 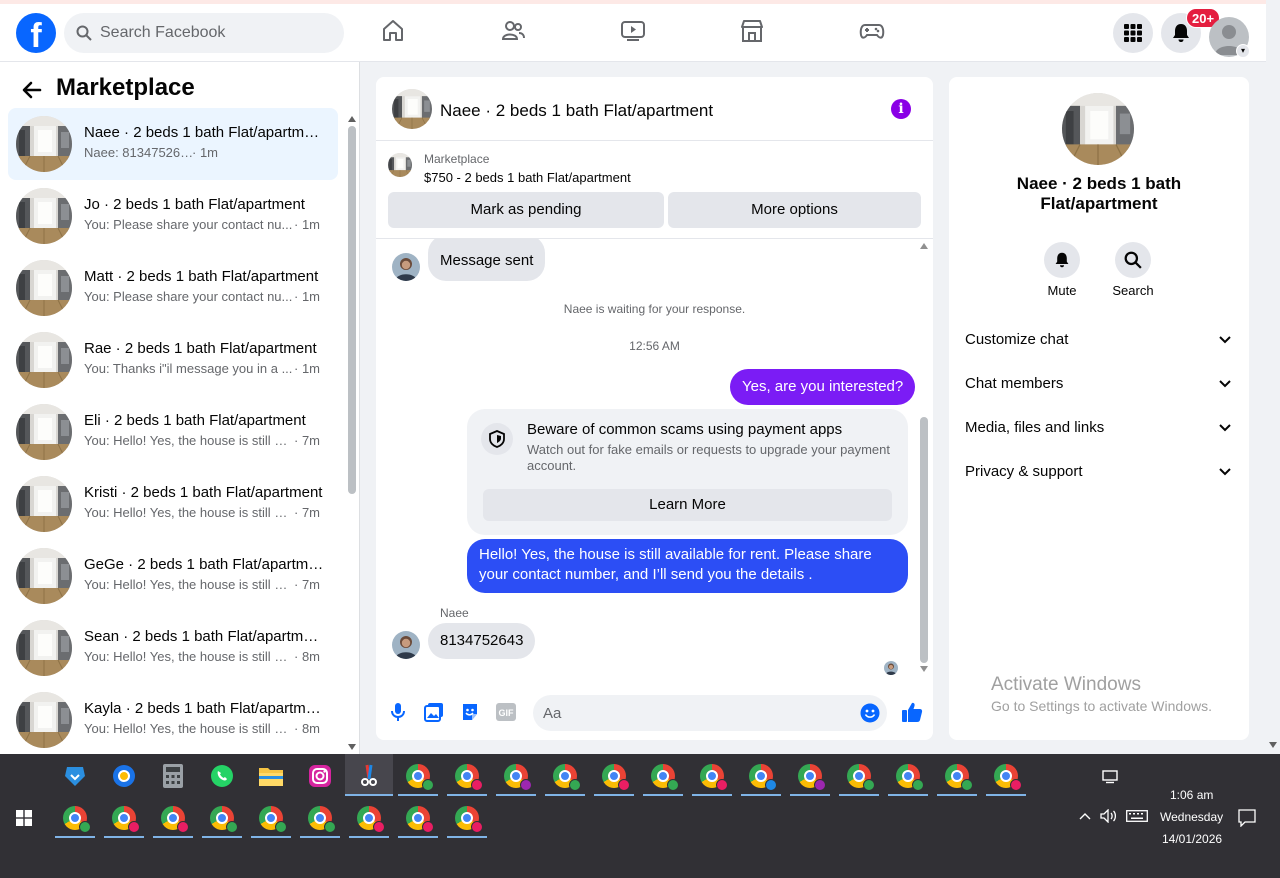 What do you see at coordinates (271, 776) in the screenshot?
I see `taskbar-app-file-explorer` at bounding box center [271, 776].